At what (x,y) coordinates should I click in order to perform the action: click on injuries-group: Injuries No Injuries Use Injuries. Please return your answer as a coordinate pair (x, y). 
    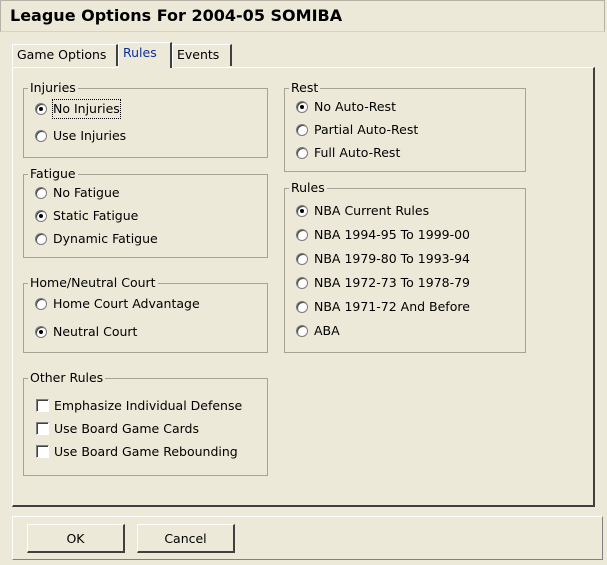
    Looking at the image, I should click on (145, 119).